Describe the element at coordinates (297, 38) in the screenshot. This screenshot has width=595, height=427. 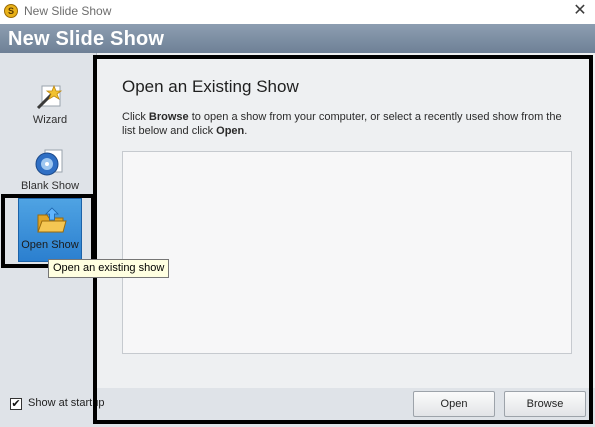
I see `dialog-header: New Slide Show` at that location.